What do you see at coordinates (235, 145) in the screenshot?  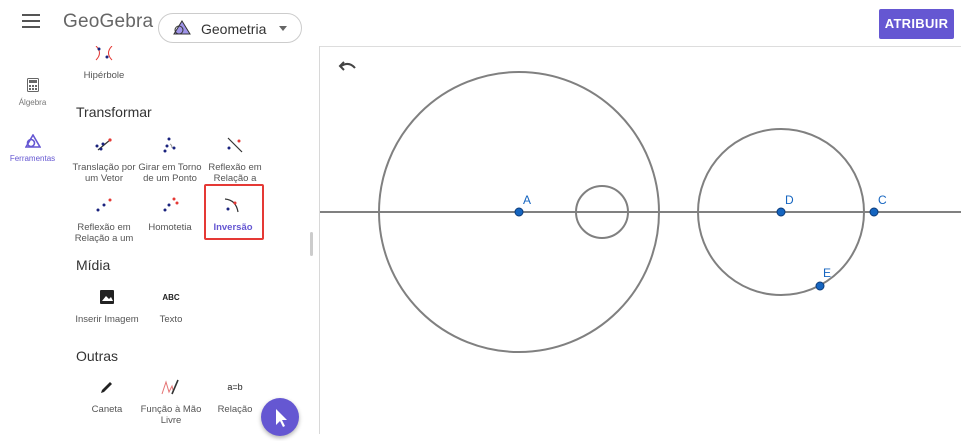 I see `reflect-about-line-icon` at bounding box center [235, 145].